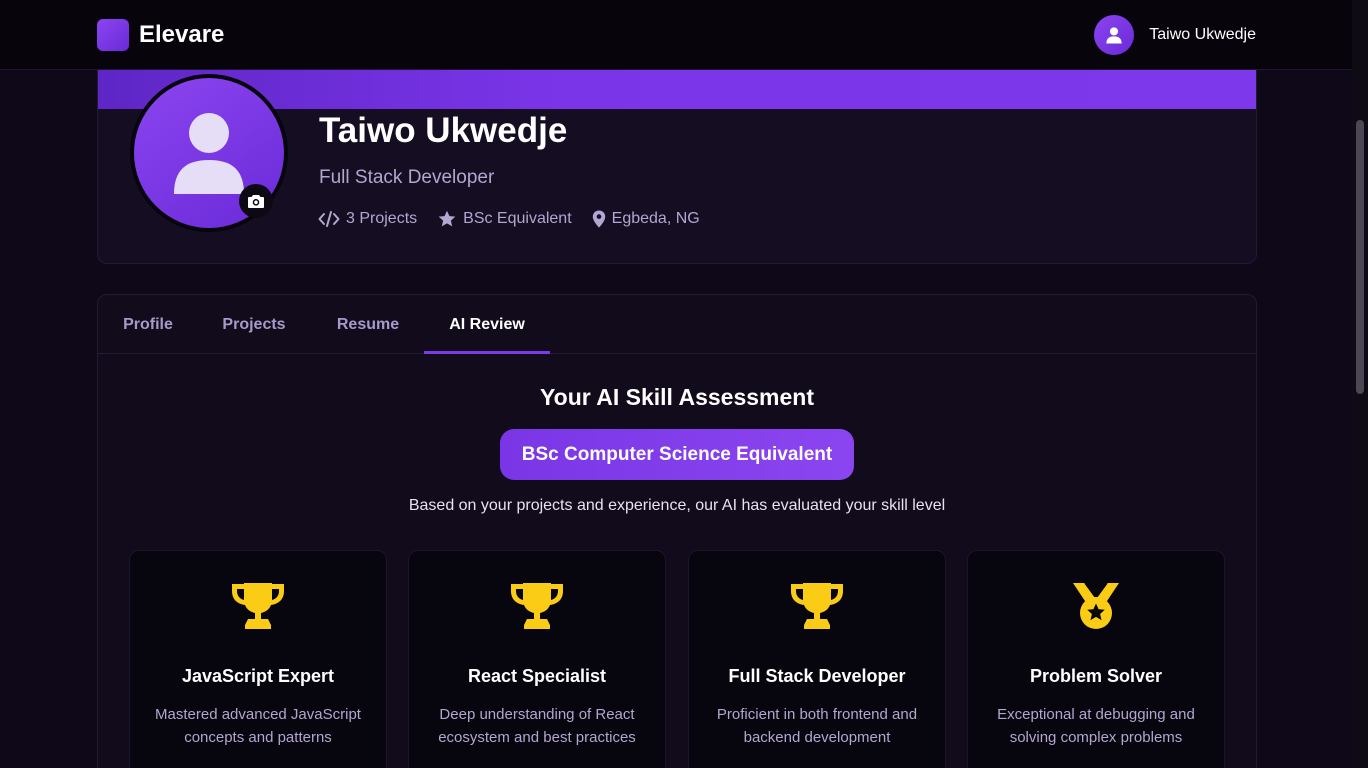 This screenshot has height=768, width=1368. What do you see at coordinates (655, 218) in the screenshot?
I see `meta-location-label: Egbeda, NG` at bounding box center [655, 218].